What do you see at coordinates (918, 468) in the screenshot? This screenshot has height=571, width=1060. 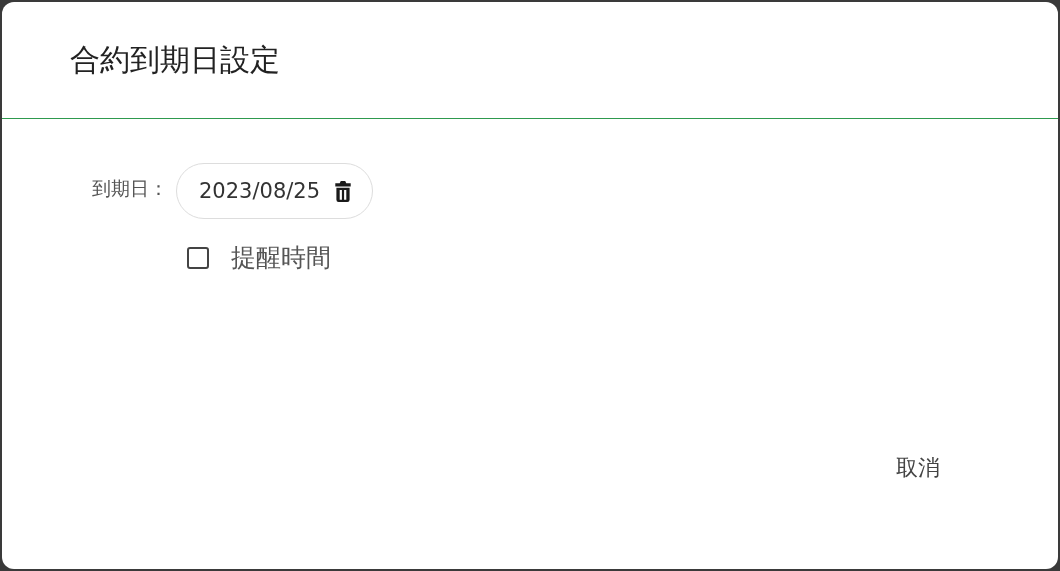 I see `cancel-button: 取消` at bounding box center [918, 468].